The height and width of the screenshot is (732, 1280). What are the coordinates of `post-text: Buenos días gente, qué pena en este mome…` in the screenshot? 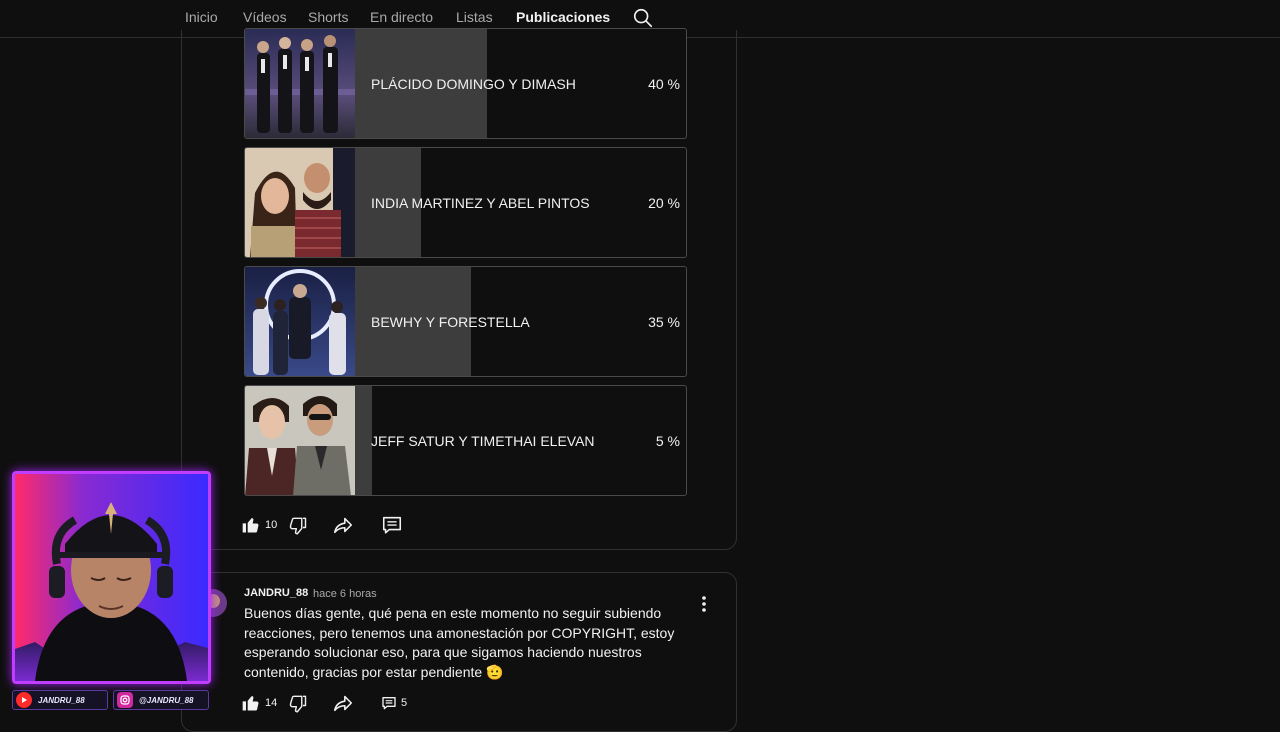 It's located at (459, 642).